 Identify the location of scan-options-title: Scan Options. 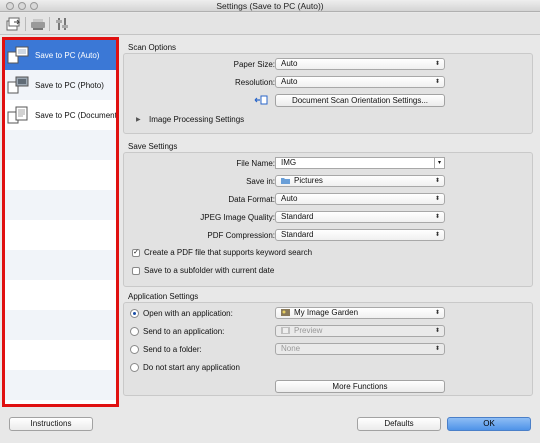
(152, 47).